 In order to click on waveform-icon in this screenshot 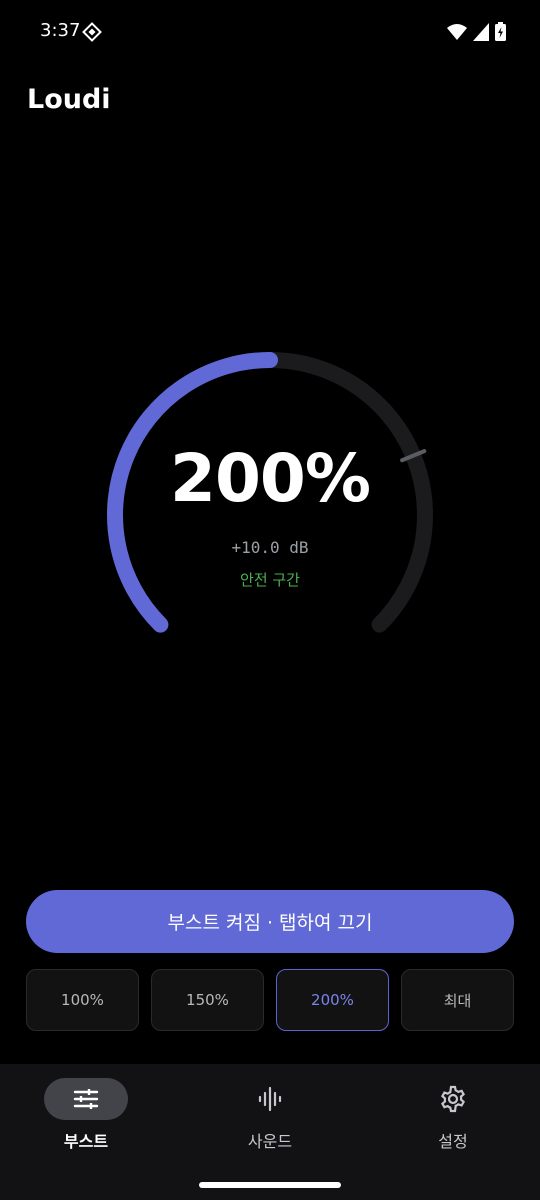, I will do `click(270, 1099)`.